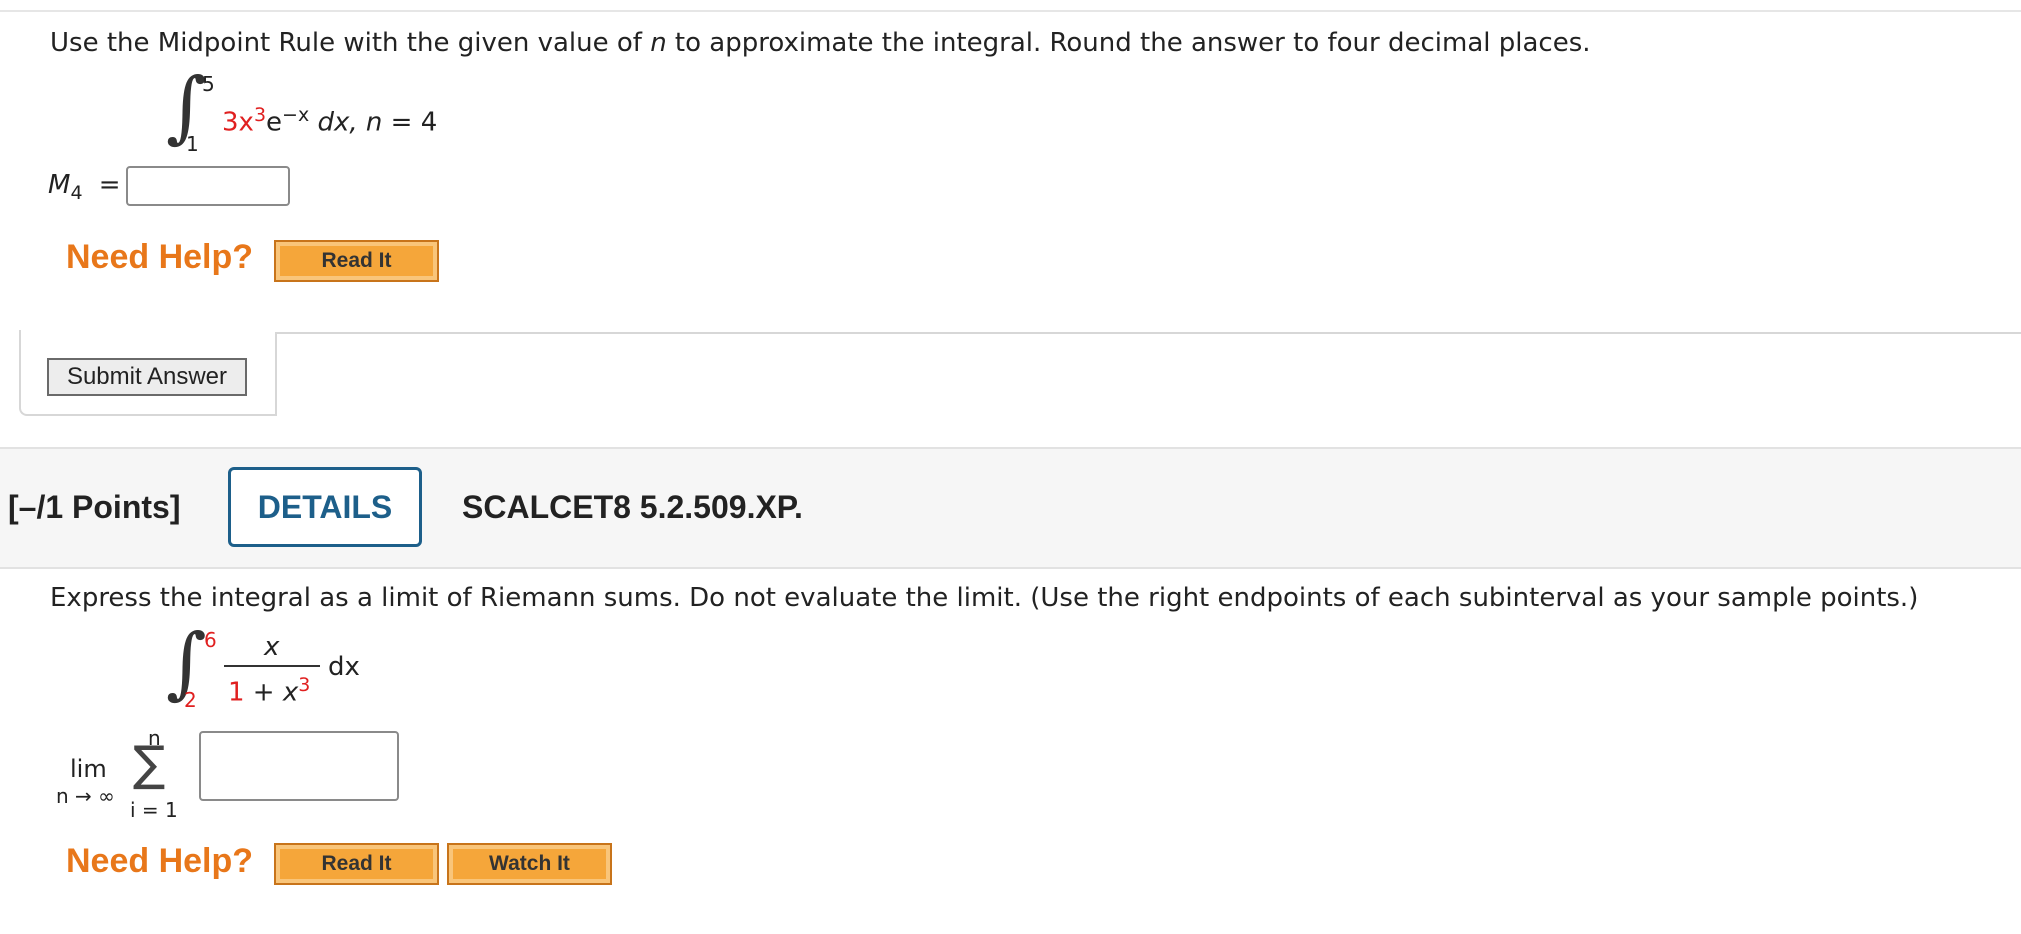  Describe the element at coordinates (59, 185) in the screenshot. I see `q1-answer-label-m: M` at that location.